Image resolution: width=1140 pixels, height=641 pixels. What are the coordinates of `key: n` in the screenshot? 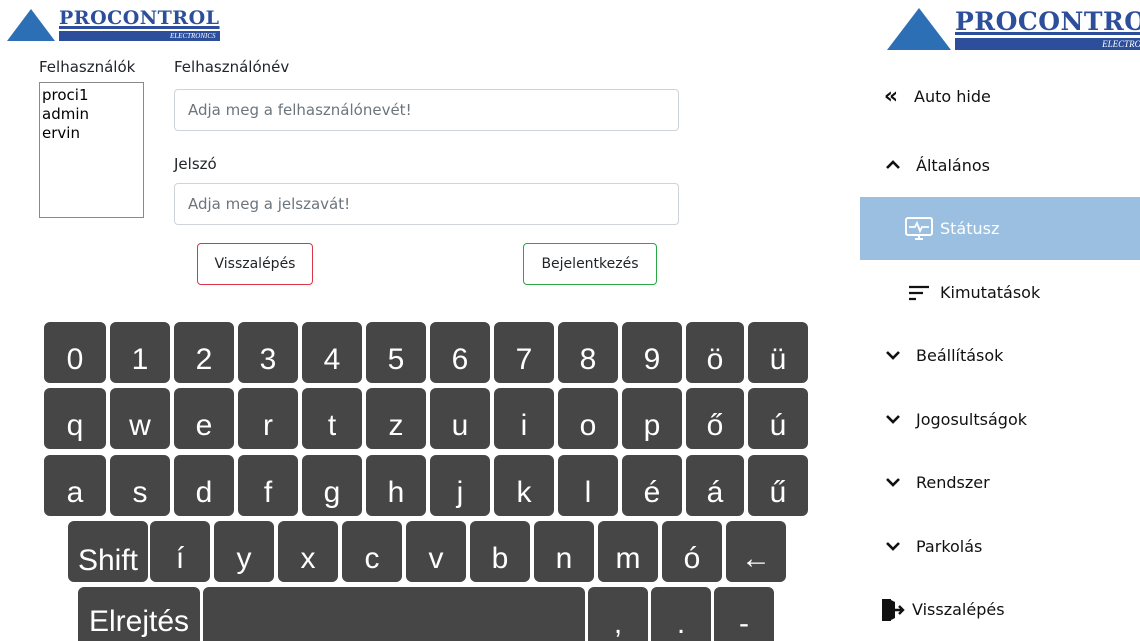 It's located at (564, 551).